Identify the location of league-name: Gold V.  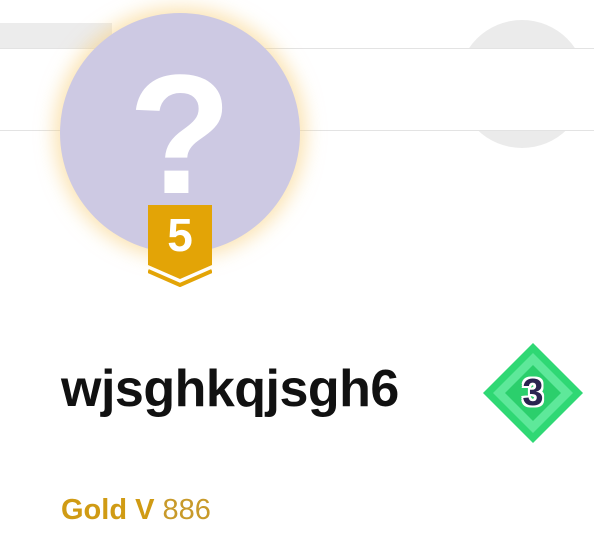
(108, 510).